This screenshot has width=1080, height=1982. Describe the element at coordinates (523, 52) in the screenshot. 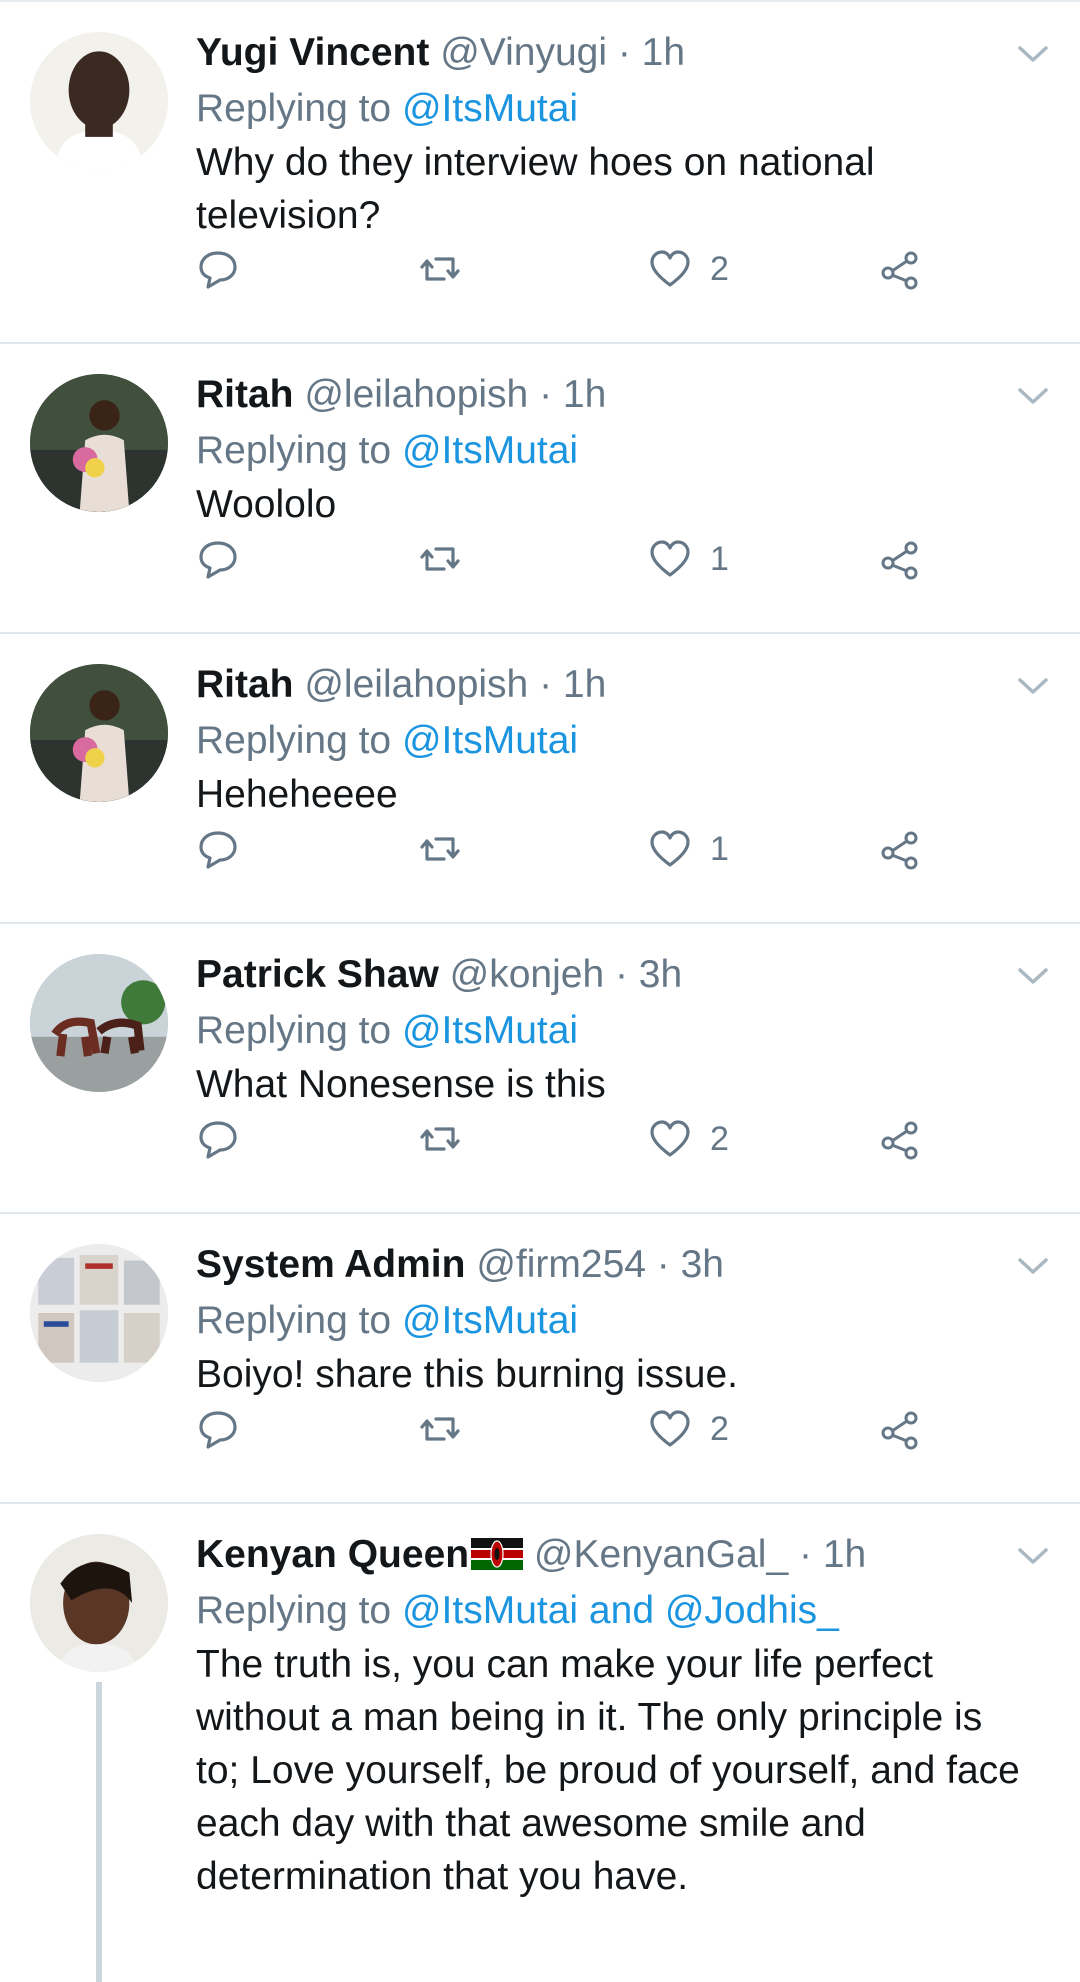

I see `handle: @Vinyugi` at that location.